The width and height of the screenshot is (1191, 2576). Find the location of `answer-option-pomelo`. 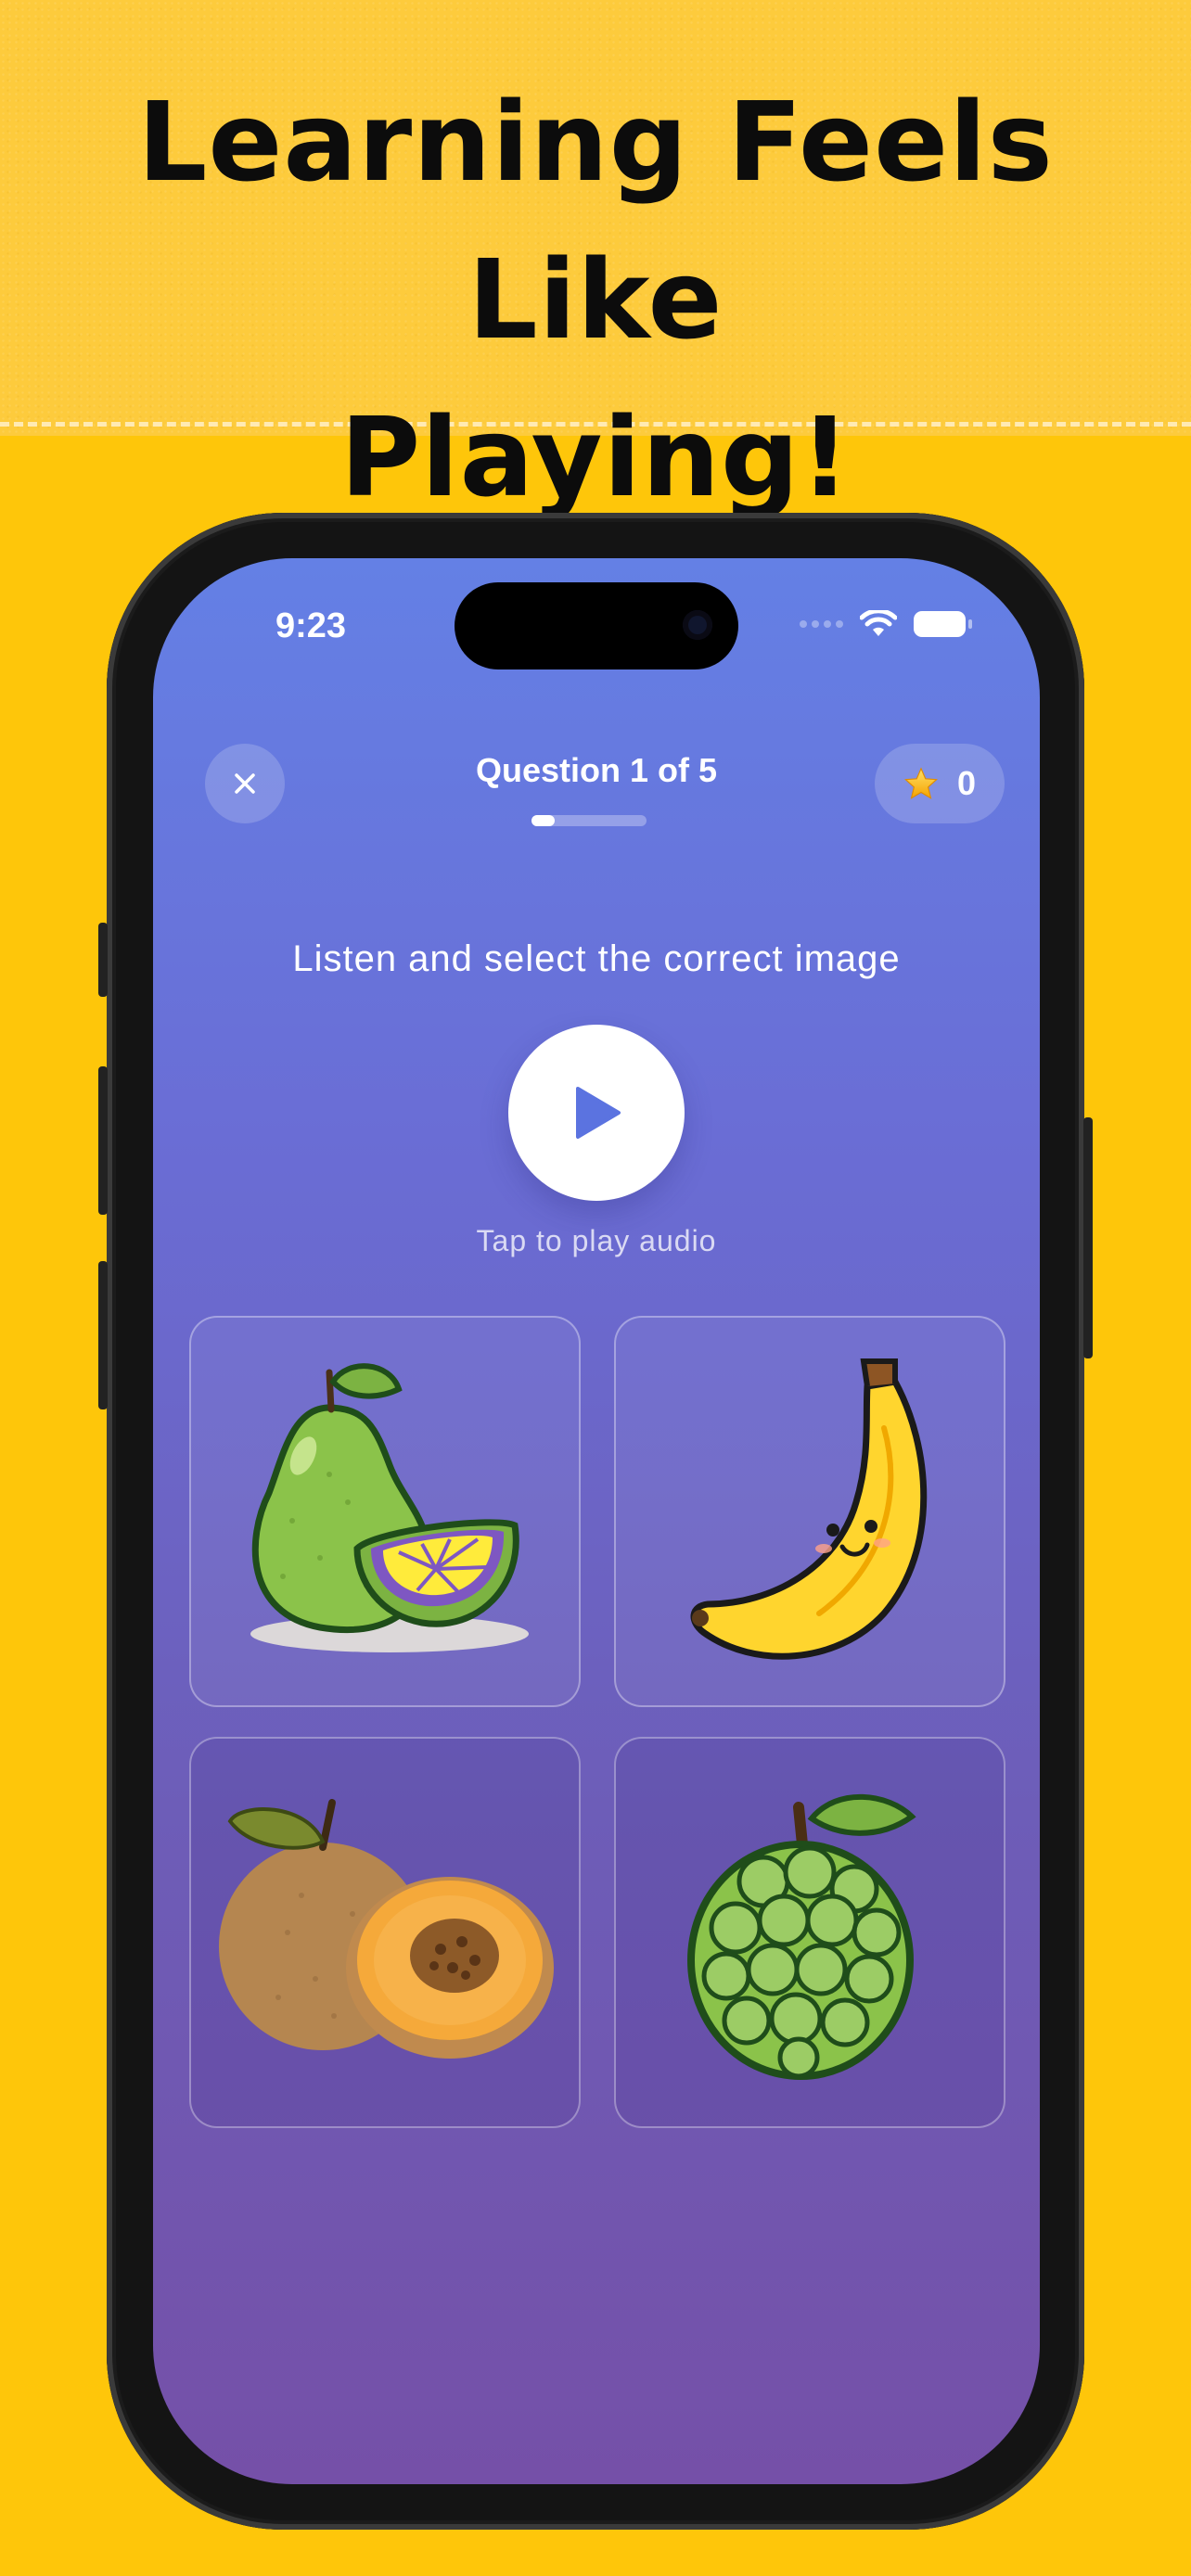

answer-option-pomelo is located at coordinates (385, 1511).